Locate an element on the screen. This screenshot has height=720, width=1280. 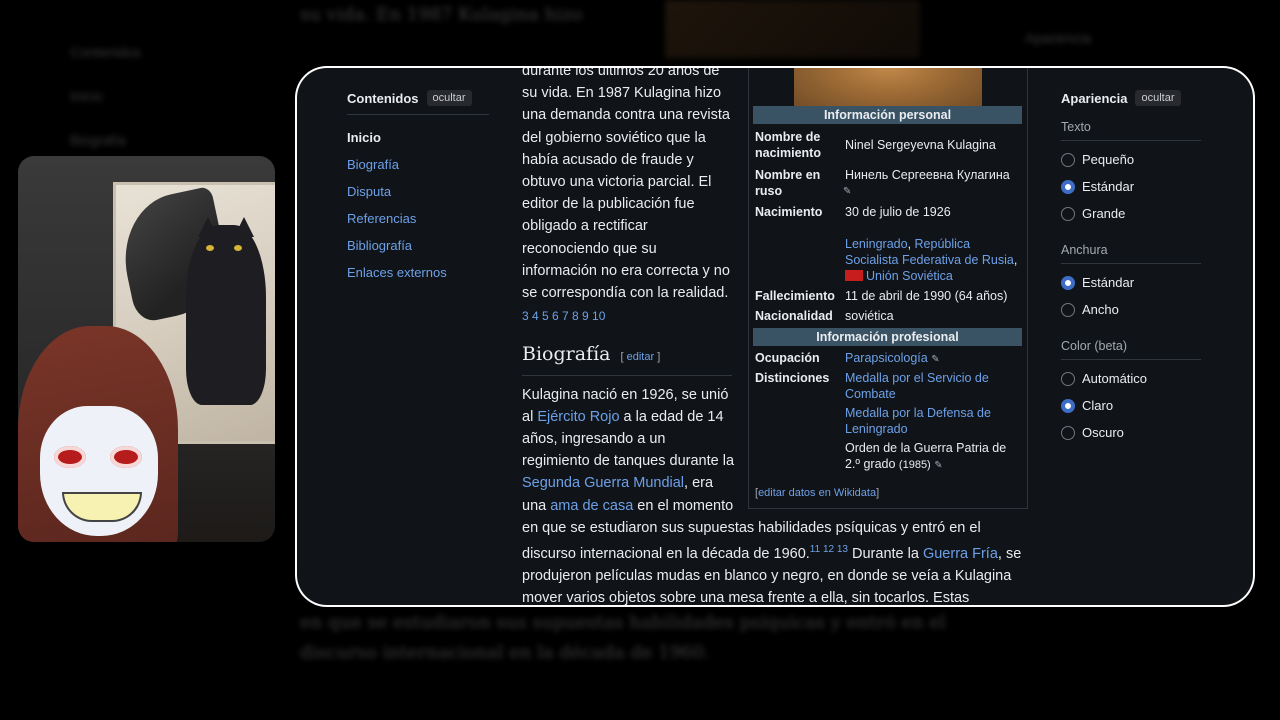
russian-name-text: Нинель Сергеевна Кулагина is located at coordinates (927, 175).